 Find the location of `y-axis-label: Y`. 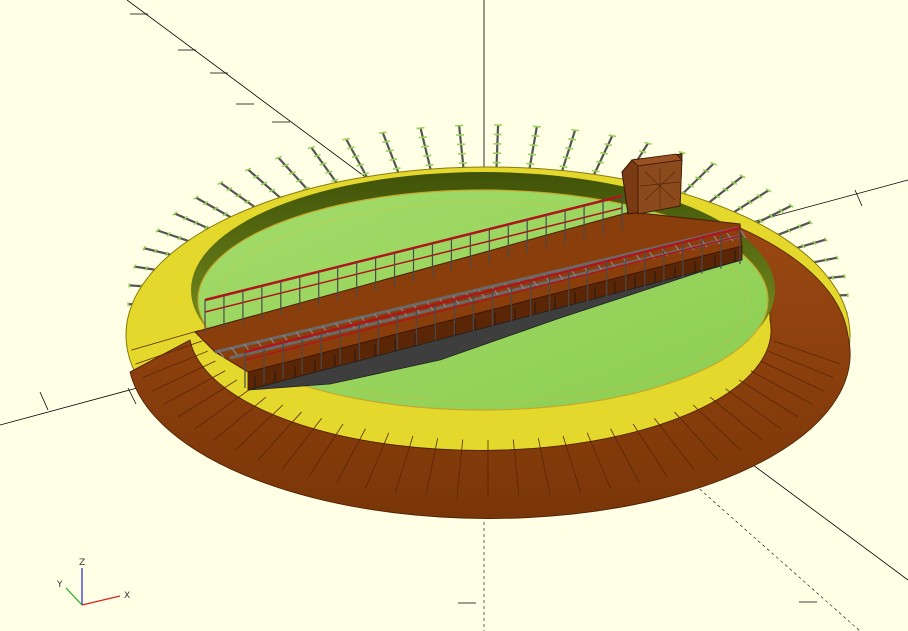

y-axis-label: Y is located at coordinates (59, 585).